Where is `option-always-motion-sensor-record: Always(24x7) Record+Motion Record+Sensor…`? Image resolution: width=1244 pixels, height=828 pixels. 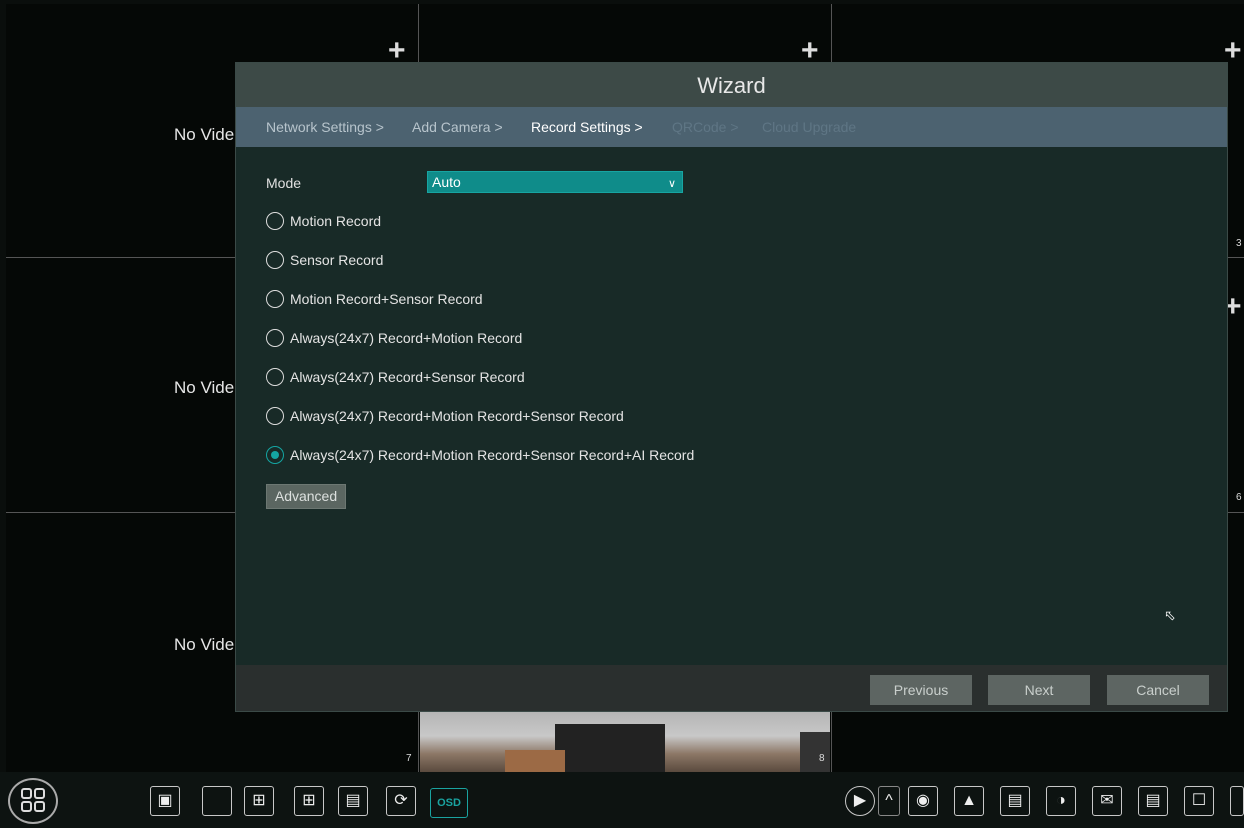
option-always-motion-sensor-record: Always(24x7) Record+Motion Record+Sensor… is located at coordinates (445, 416).